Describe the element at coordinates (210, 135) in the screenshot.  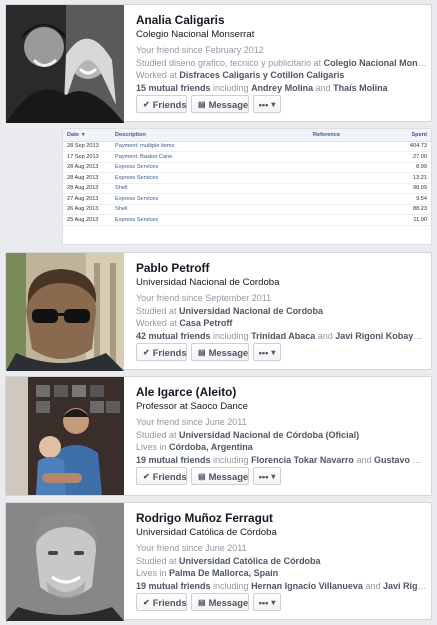
I see `column-header-description: Description` at that location.